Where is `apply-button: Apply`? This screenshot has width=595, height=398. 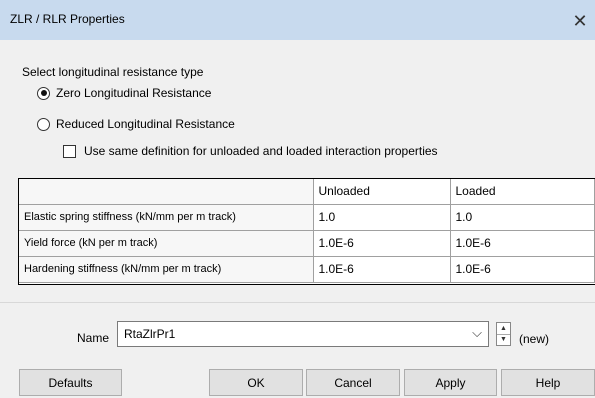
apply-button: Apply is located at coordinates (450, 382).